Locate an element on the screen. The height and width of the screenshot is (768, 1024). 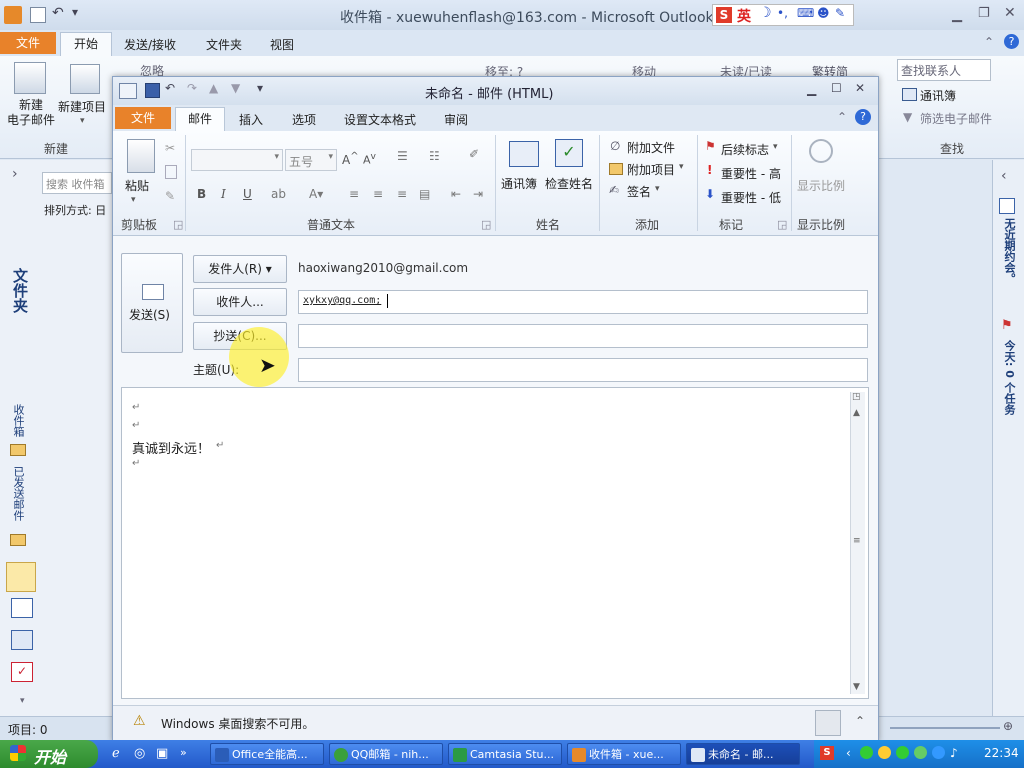
search-inbox-input: 搜索 收件箱 is located at coordinates (77, 183).